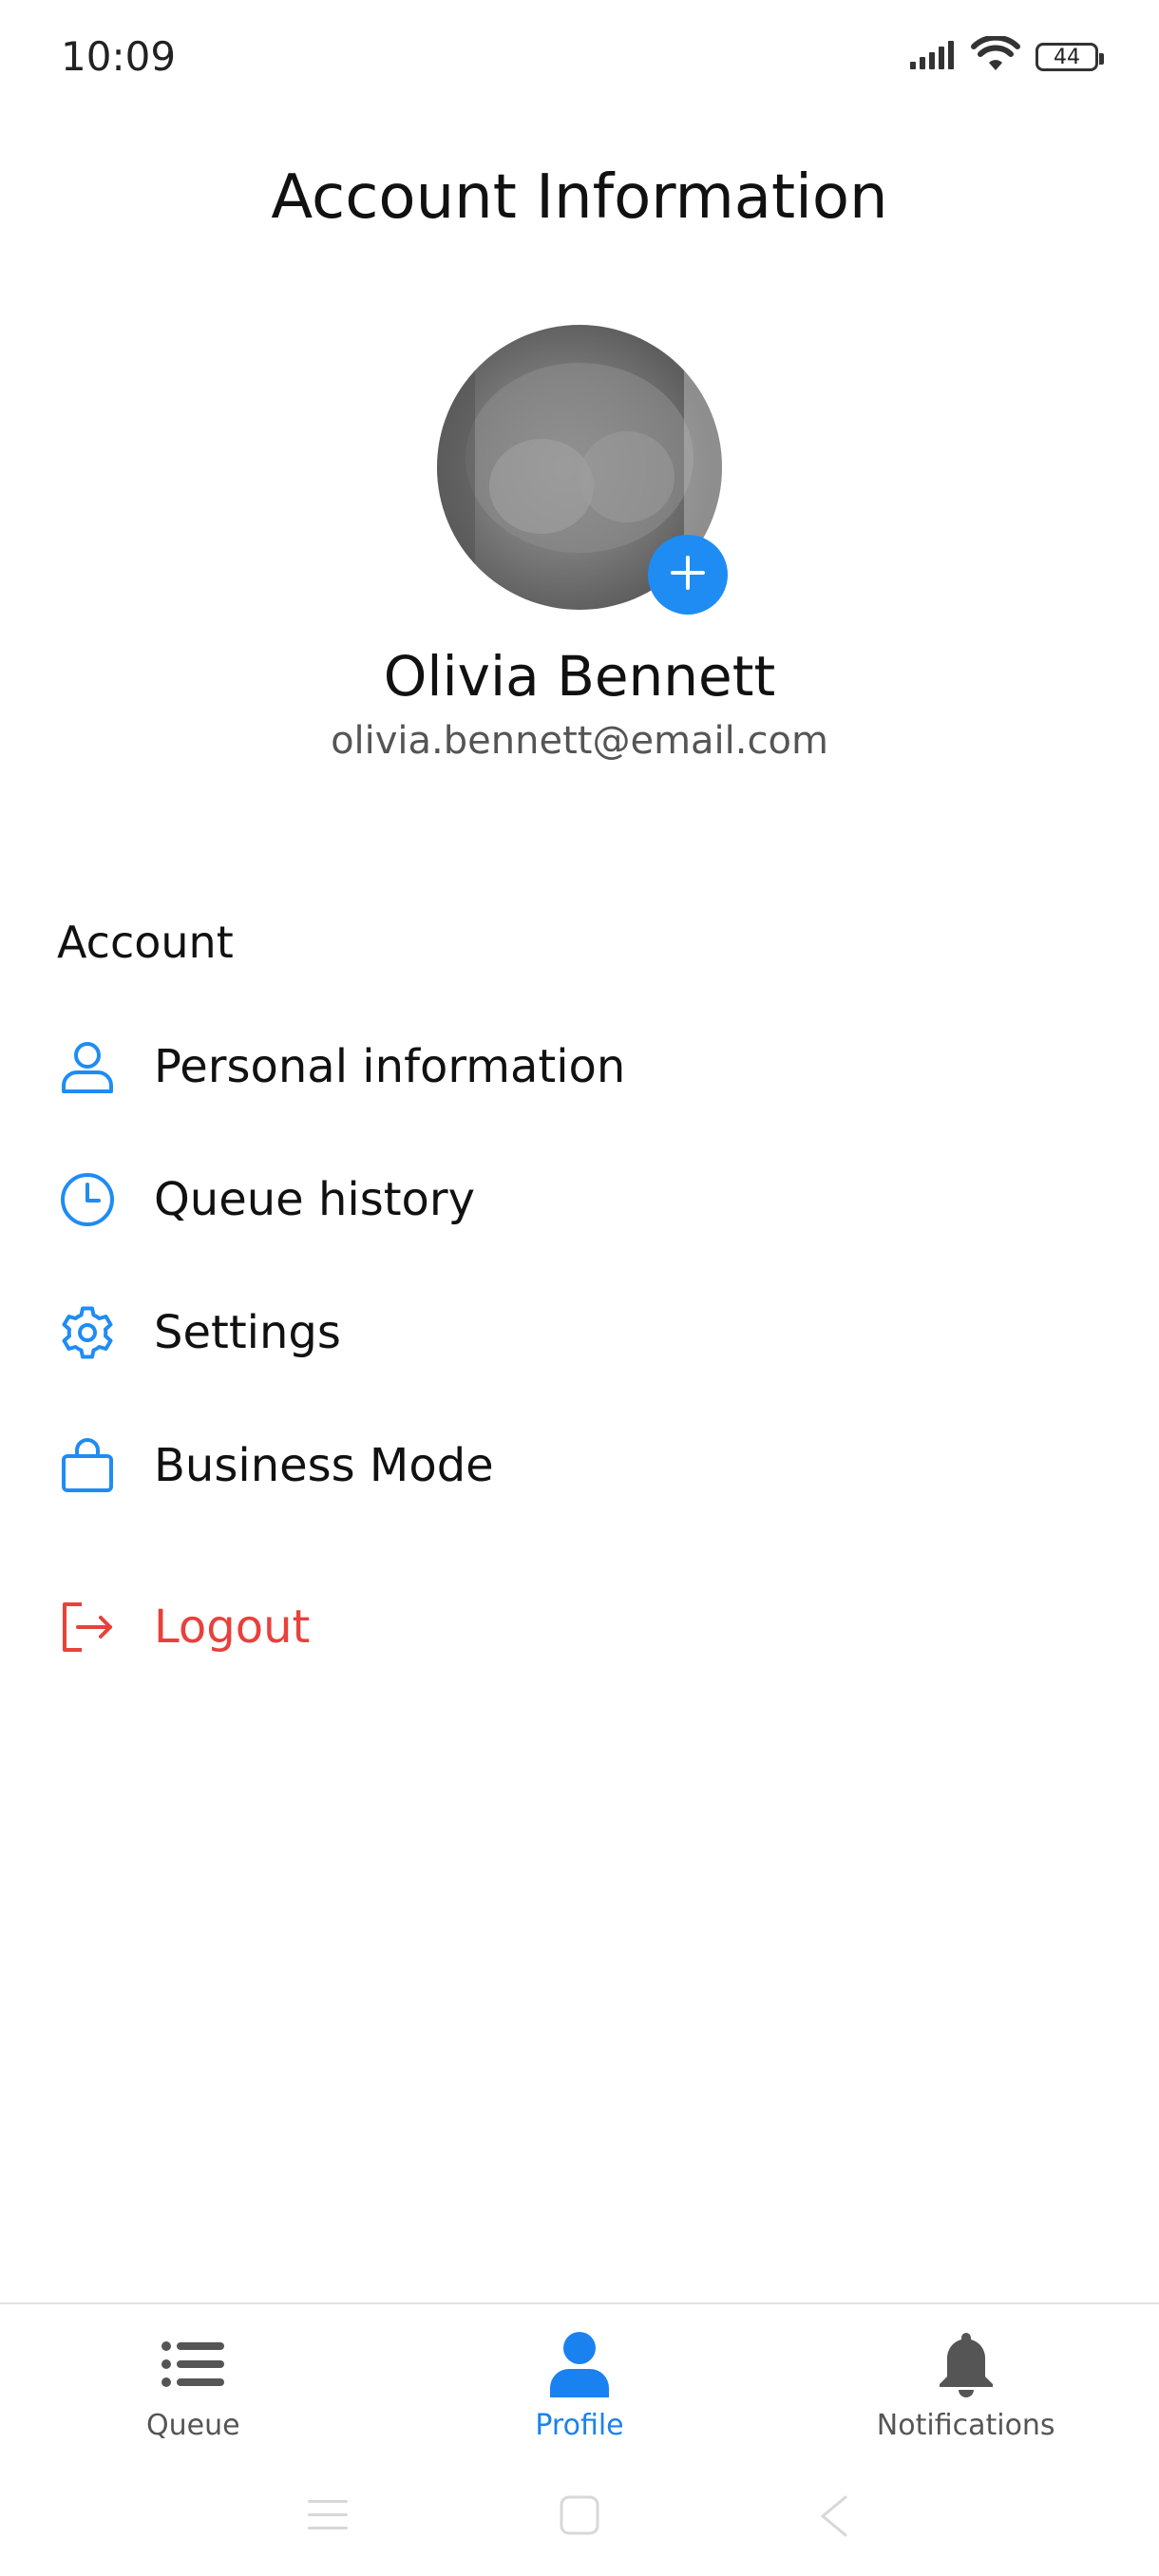 The image size is (1159, 2576). Describe the element at coordinates (579, 1332) in the screenshot. I see `menu-item-settings: Settings` at that location.